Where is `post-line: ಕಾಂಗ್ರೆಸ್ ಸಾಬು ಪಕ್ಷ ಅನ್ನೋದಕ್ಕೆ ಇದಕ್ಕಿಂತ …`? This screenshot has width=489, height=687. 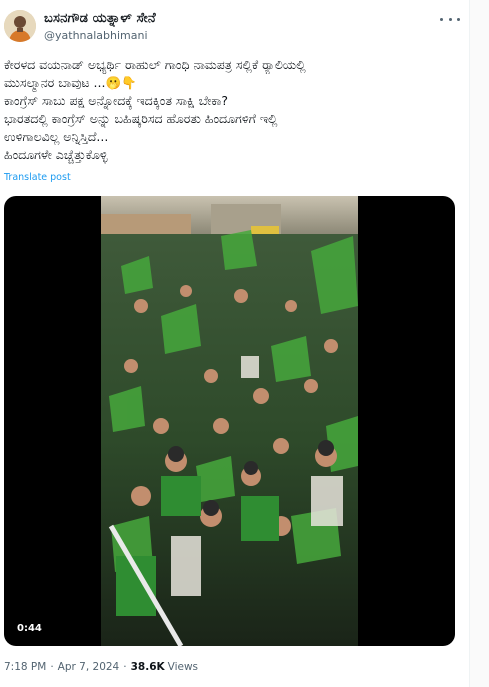
post-line: ಕಾಂಗ್ರೆಸ್ ಸಾಬು ಪಕ್ಷ ಅನ್ನೋದಕ್ಕೆ ಇದಕ್ಕಿಂತ … is located at coordinates (116, 100).